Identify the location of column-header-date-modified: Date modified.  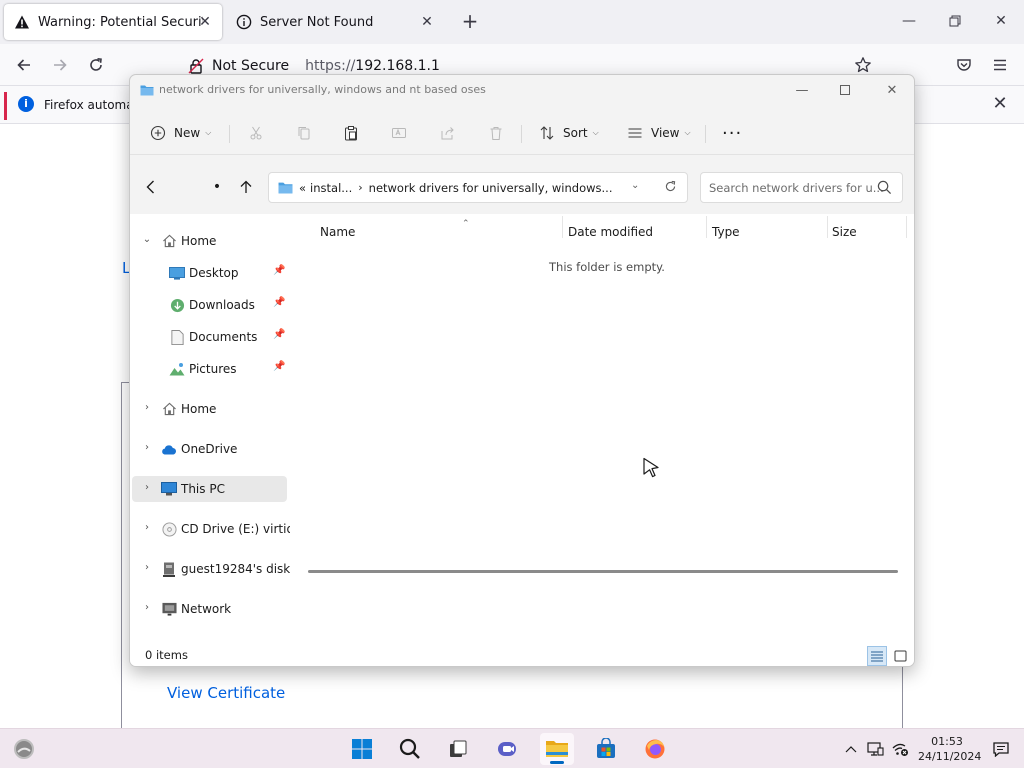
(637, 232).